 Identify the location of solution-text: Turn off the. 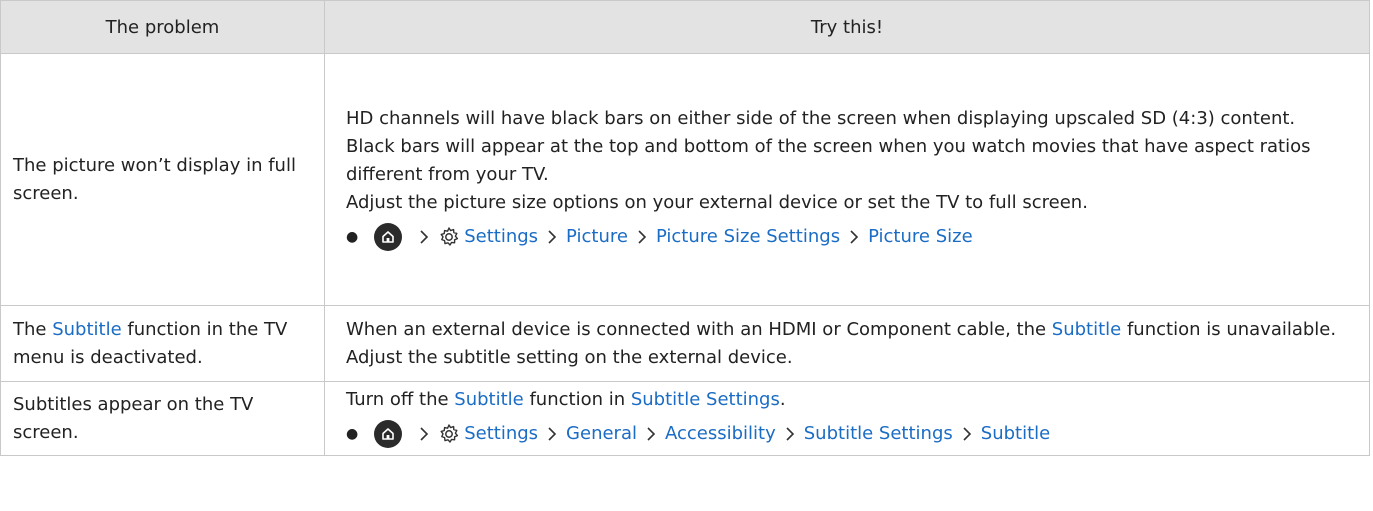
(400, 399).